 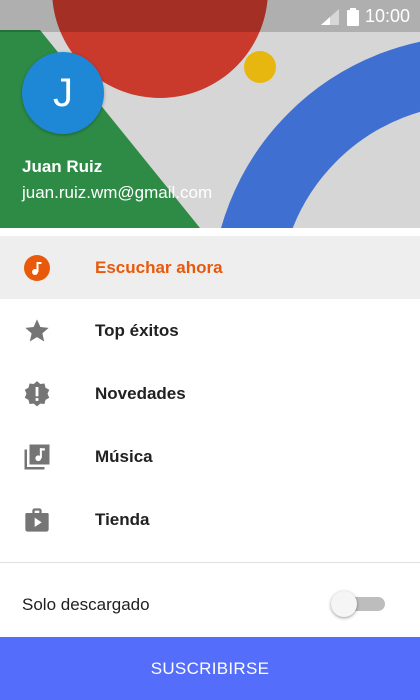 I want to click on menu-label: Tienda, so click(x=122, y=519).